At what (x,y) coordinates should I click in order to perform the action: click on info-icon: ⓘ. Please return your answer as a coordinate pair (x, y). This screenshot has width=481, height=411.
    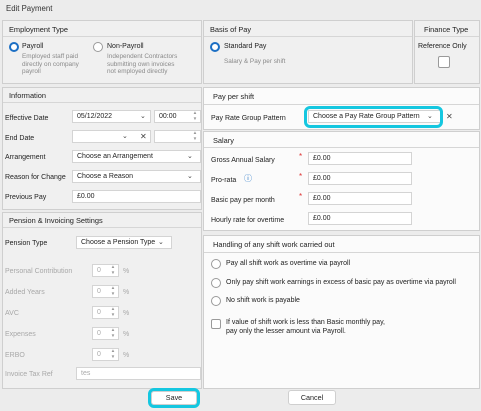
    Looking at the image, I should click on (248, 178).